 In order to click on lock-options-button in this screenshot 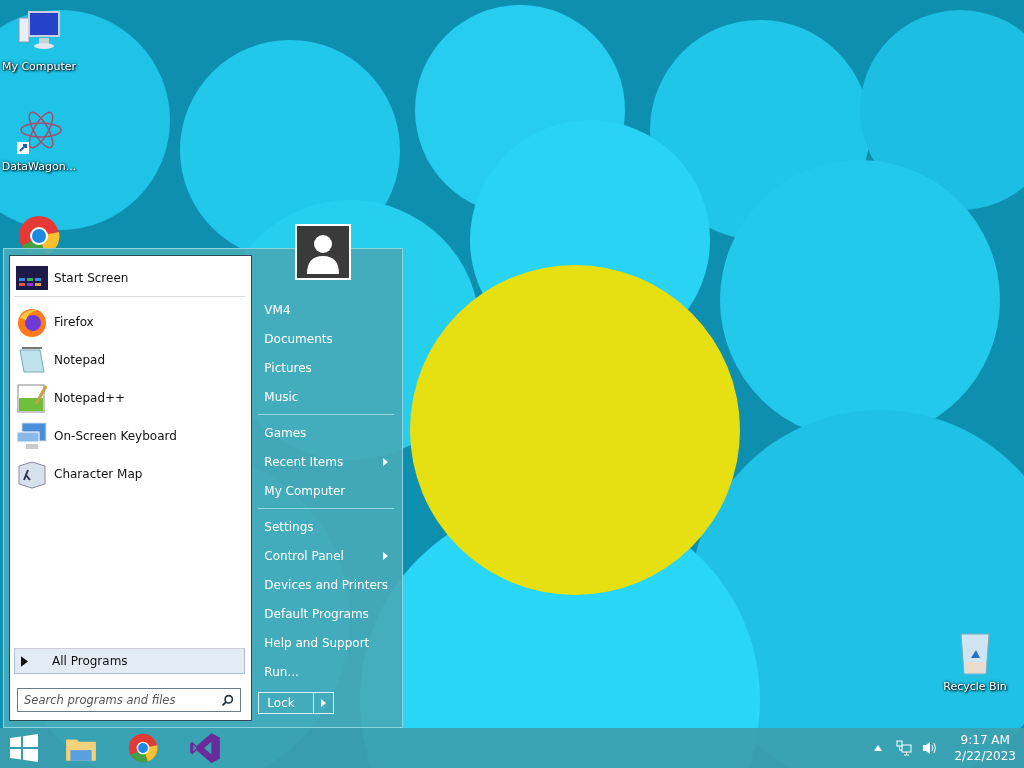, I will do `click(324, 703)`.